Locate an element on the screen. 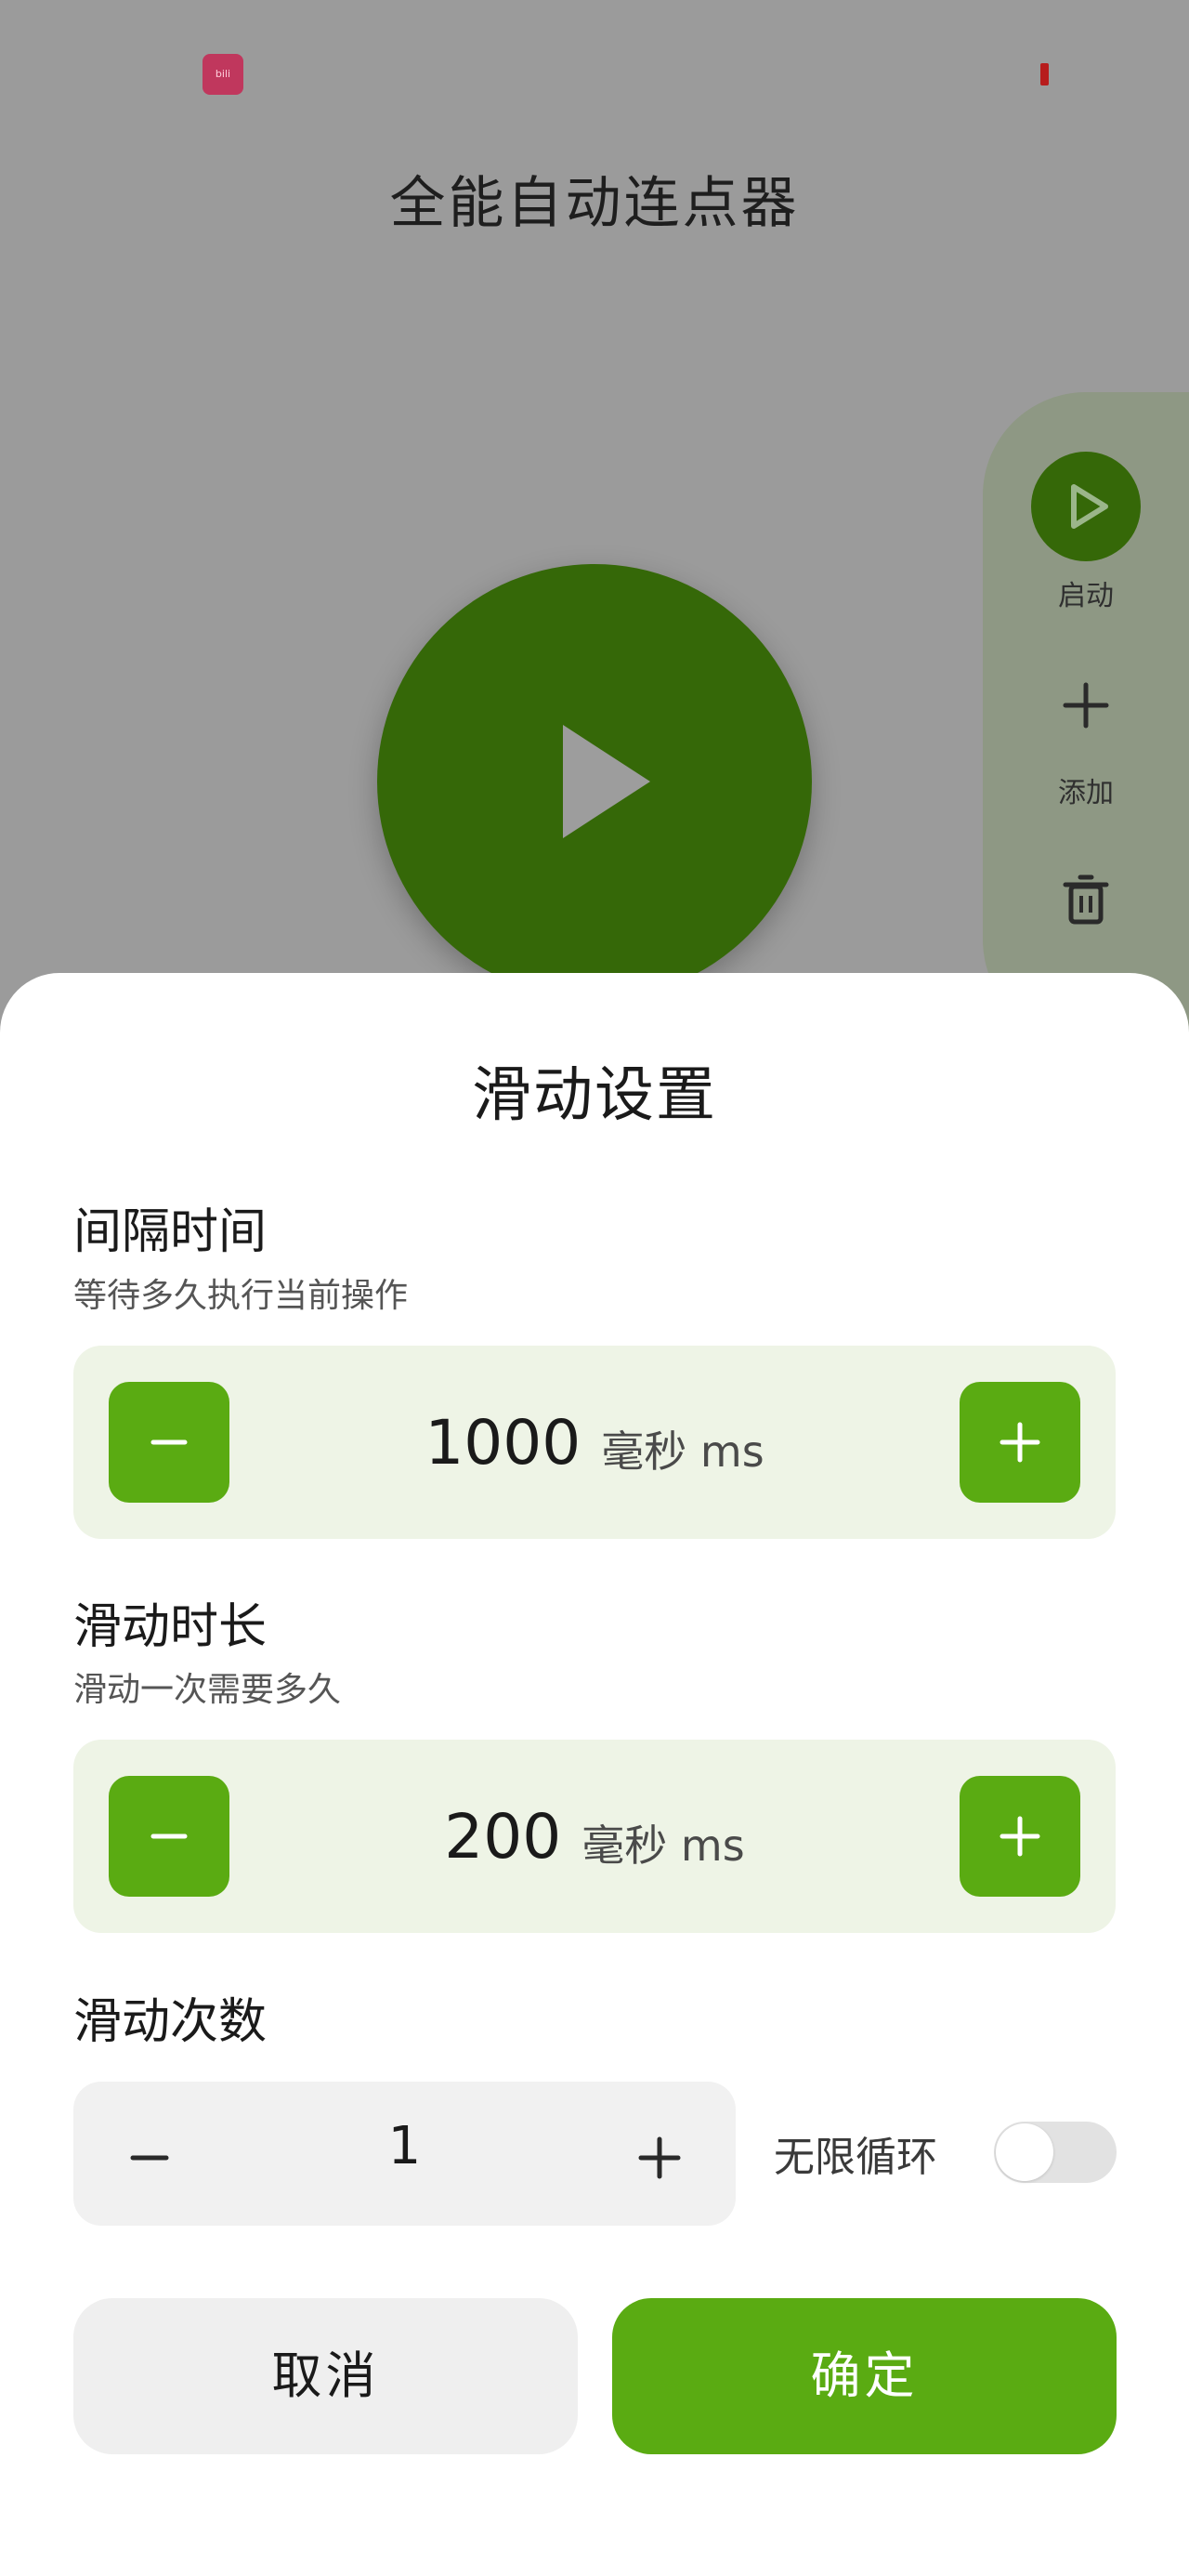 The image size is (1189, 2576). play-outline-icon is located at coordinates (1089, 506).